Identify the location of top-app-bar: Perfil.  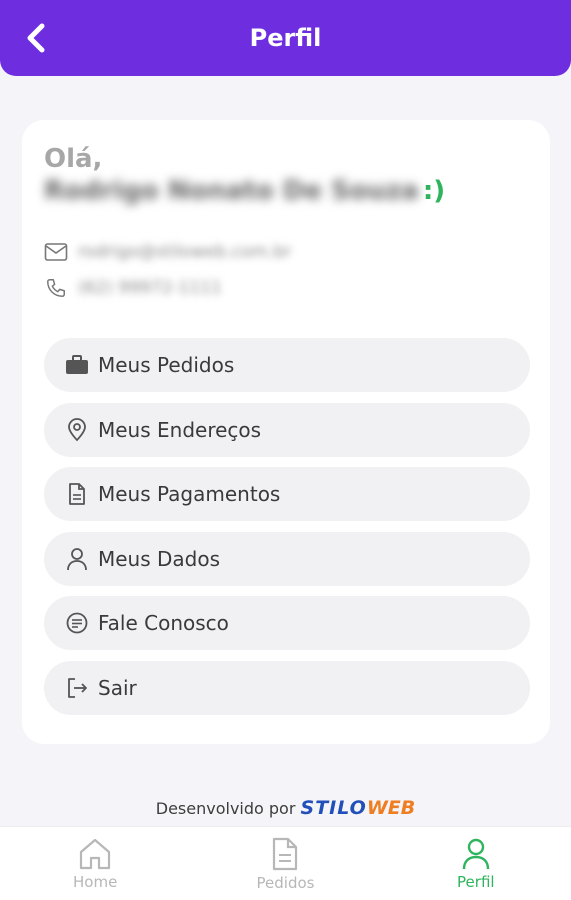
(285, 38).